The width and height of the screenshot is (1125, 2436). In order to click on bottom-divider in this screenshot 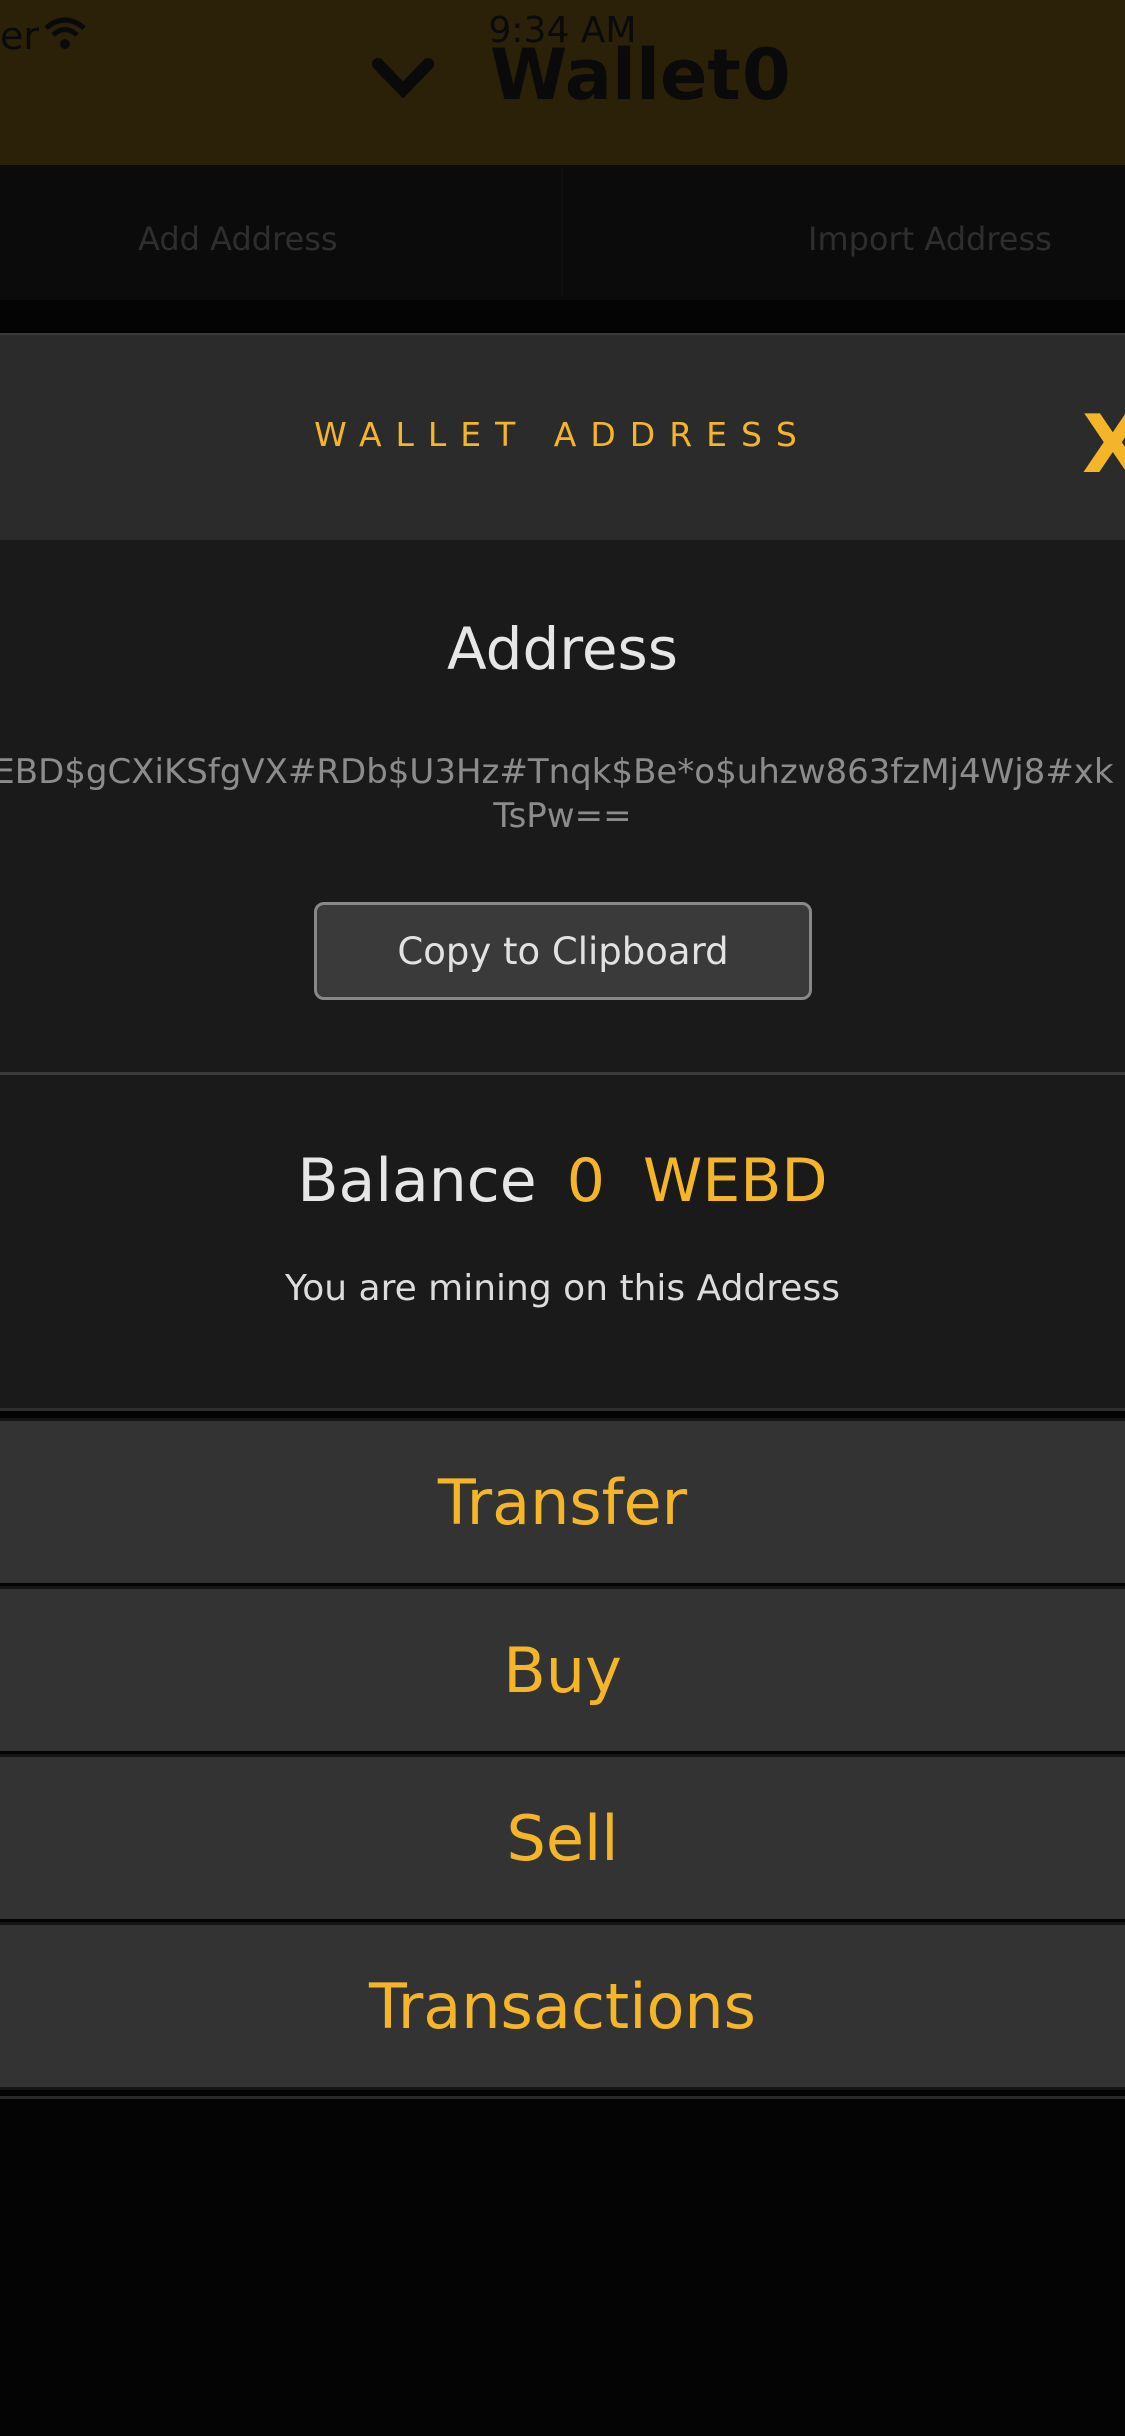, I will do `click(562, 2097)`.